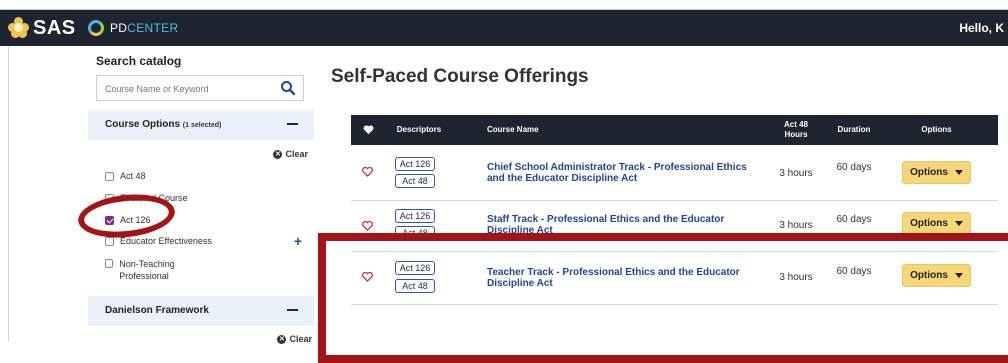 This screenshot has width=1008, height=363. I want to click on filter-label: Non-Teaching Professional, so click(147, 270).